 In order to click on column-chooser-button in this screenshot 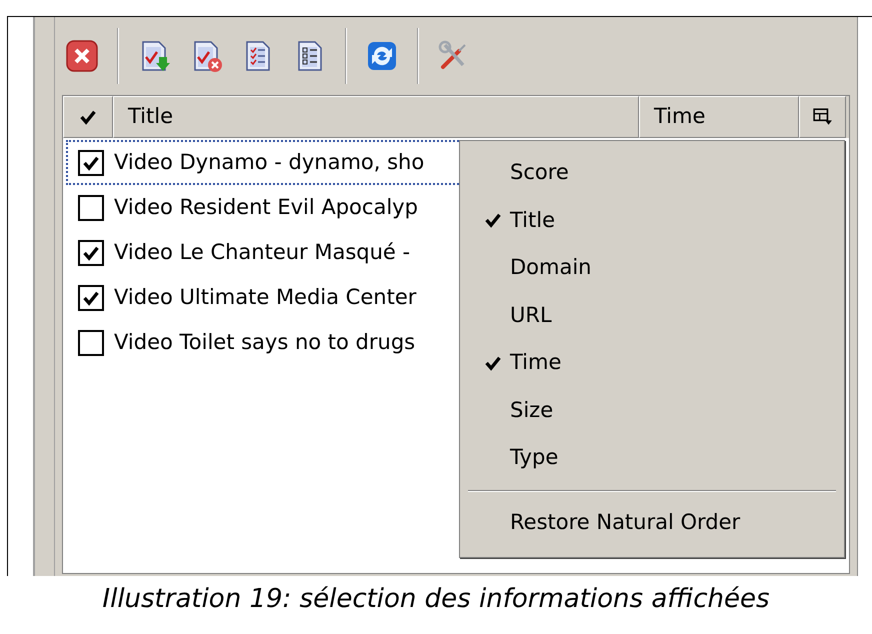, I will do `click(822, 117)`.